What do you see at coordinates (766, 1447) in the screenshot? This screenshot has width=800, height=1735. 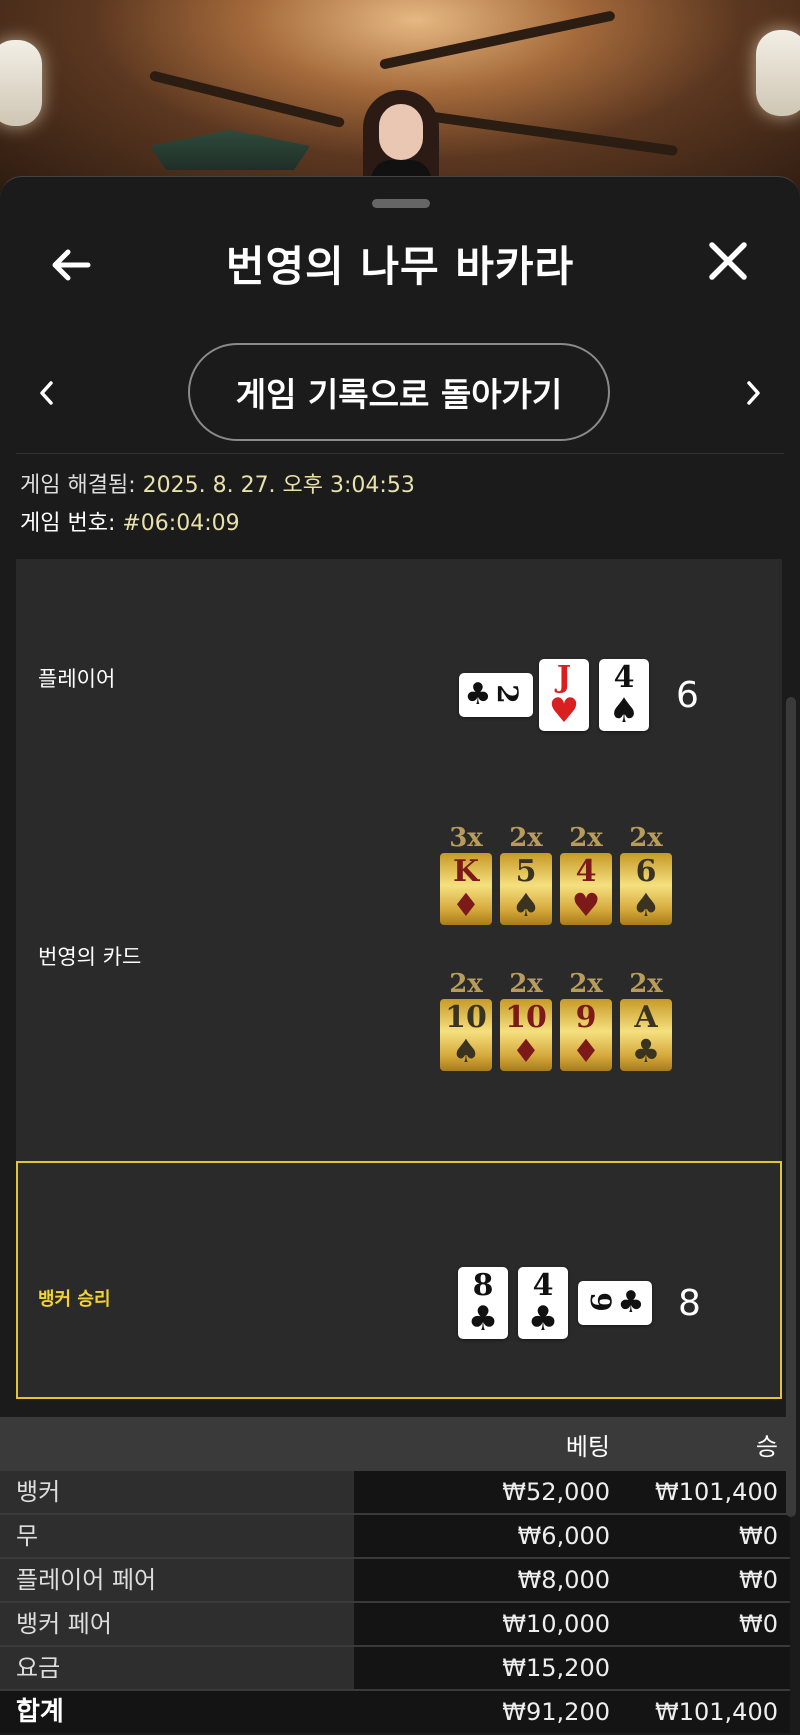 I see `column-win: 승` at bounding box center [766, 1447].